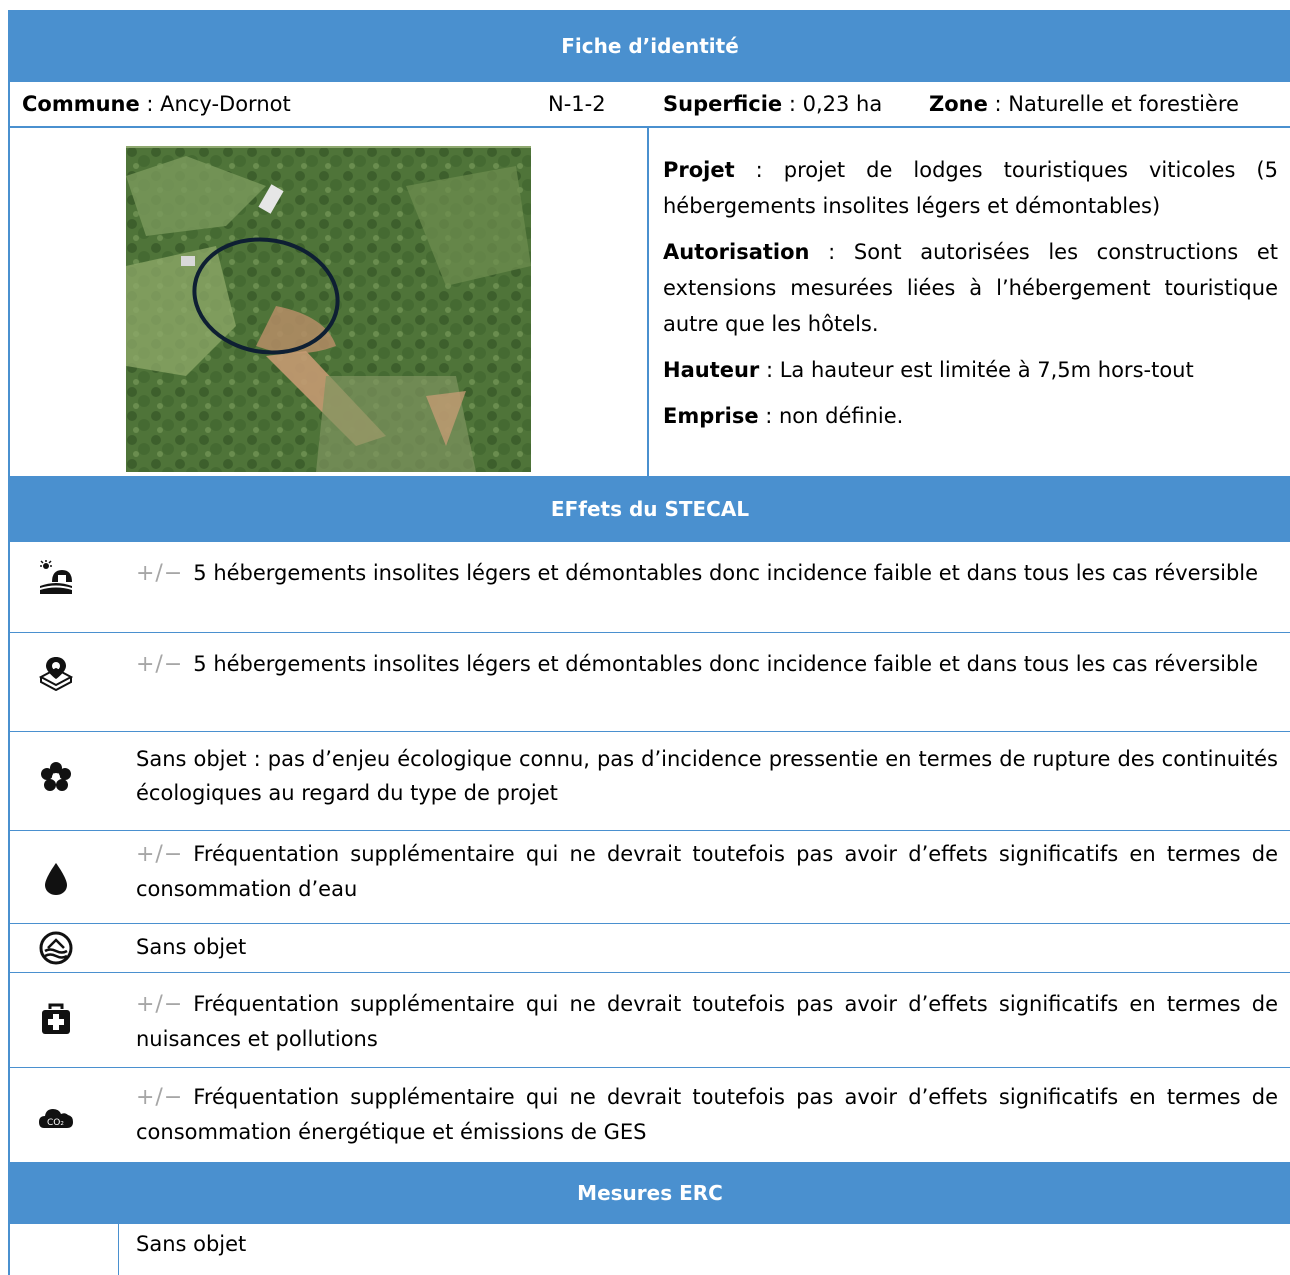 This screenshot has width=1290, height=1275. I want to click on divider, so click(650, 127).